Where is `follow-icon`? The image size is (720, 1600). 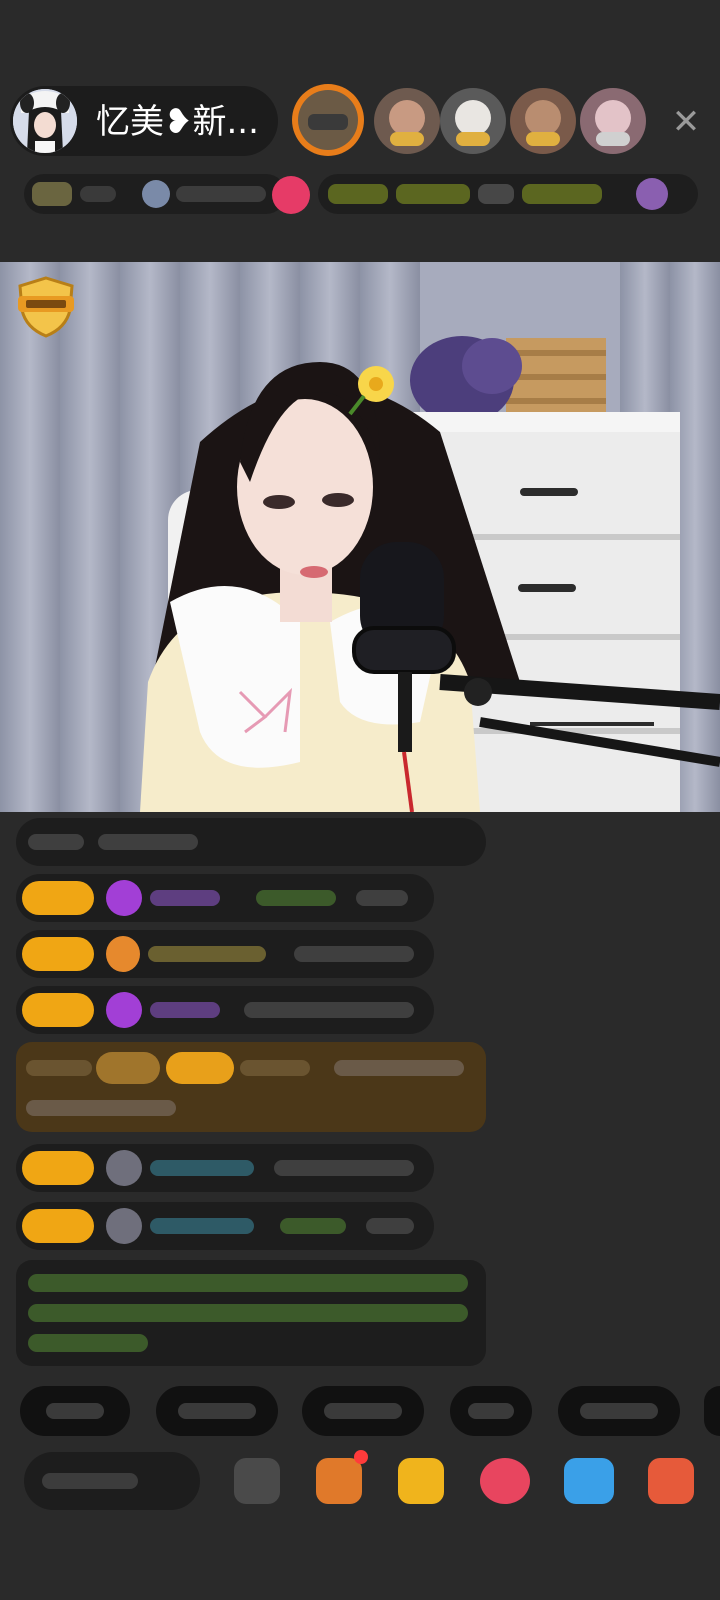
follow-icon is located at coordinates (291, 195).